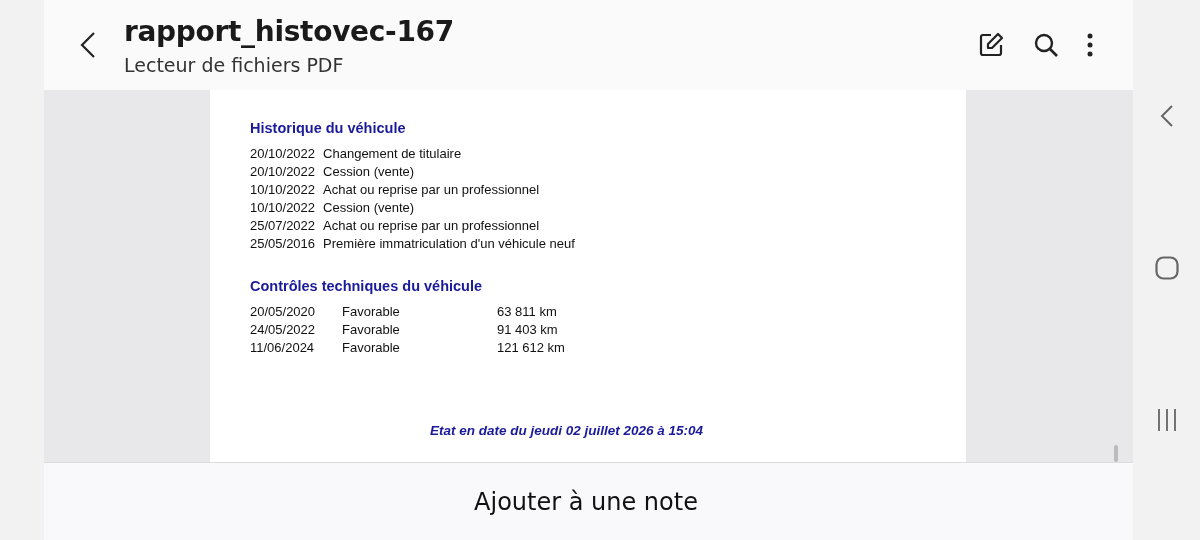 Image resolution: width=1200 pixels, height=540 pixels. Describe the element at coordinates (1116, 453) in the screenshot. I see `scroll-thumb` at that location.